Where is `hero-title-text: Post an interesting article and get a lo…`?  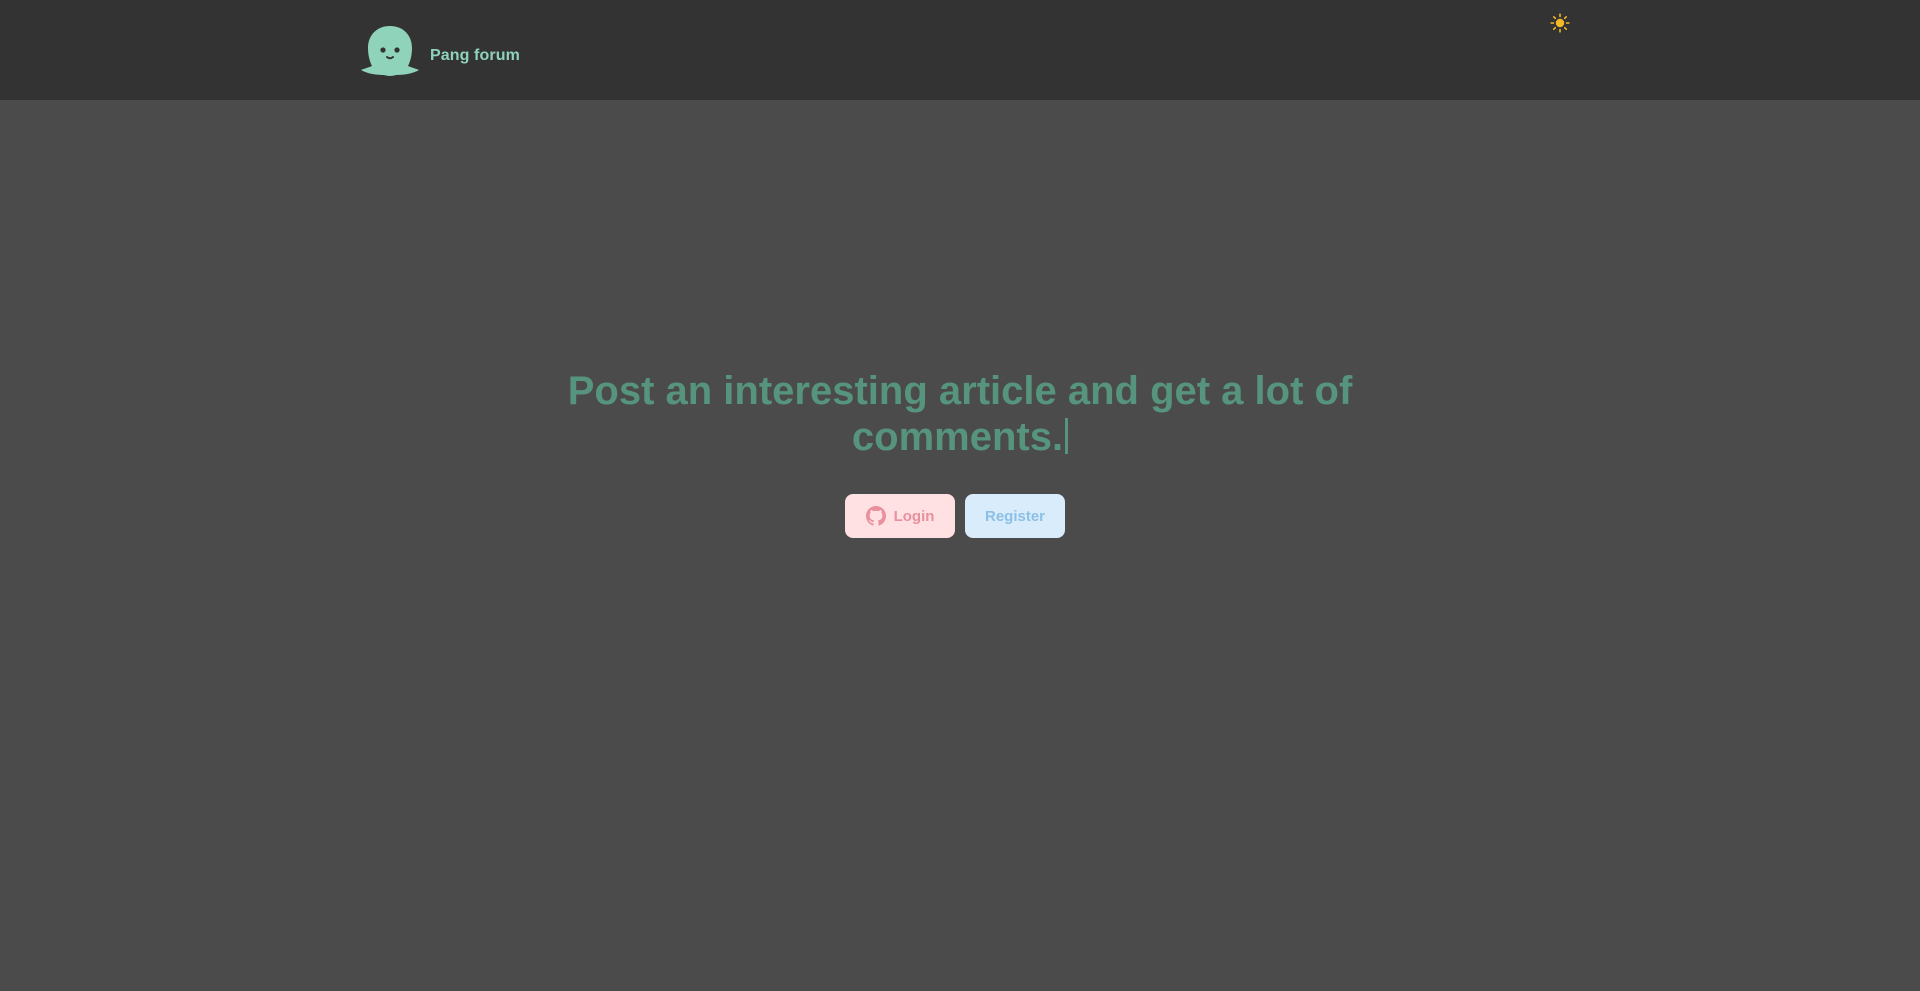
hero-title-text: Post an interesting article and get a lo… is located at coordinates (960, 414).